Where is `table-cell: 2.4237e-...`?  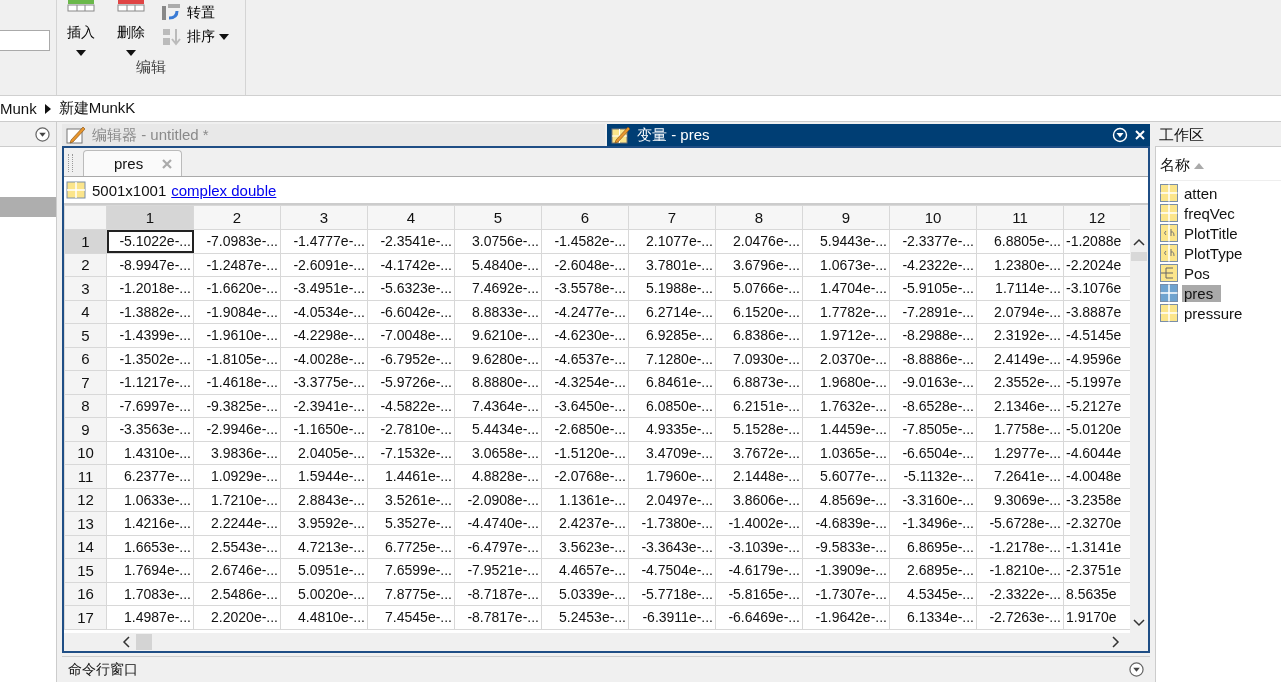 table-cell: 2.4237e-... is located at coordinates (585, 523).